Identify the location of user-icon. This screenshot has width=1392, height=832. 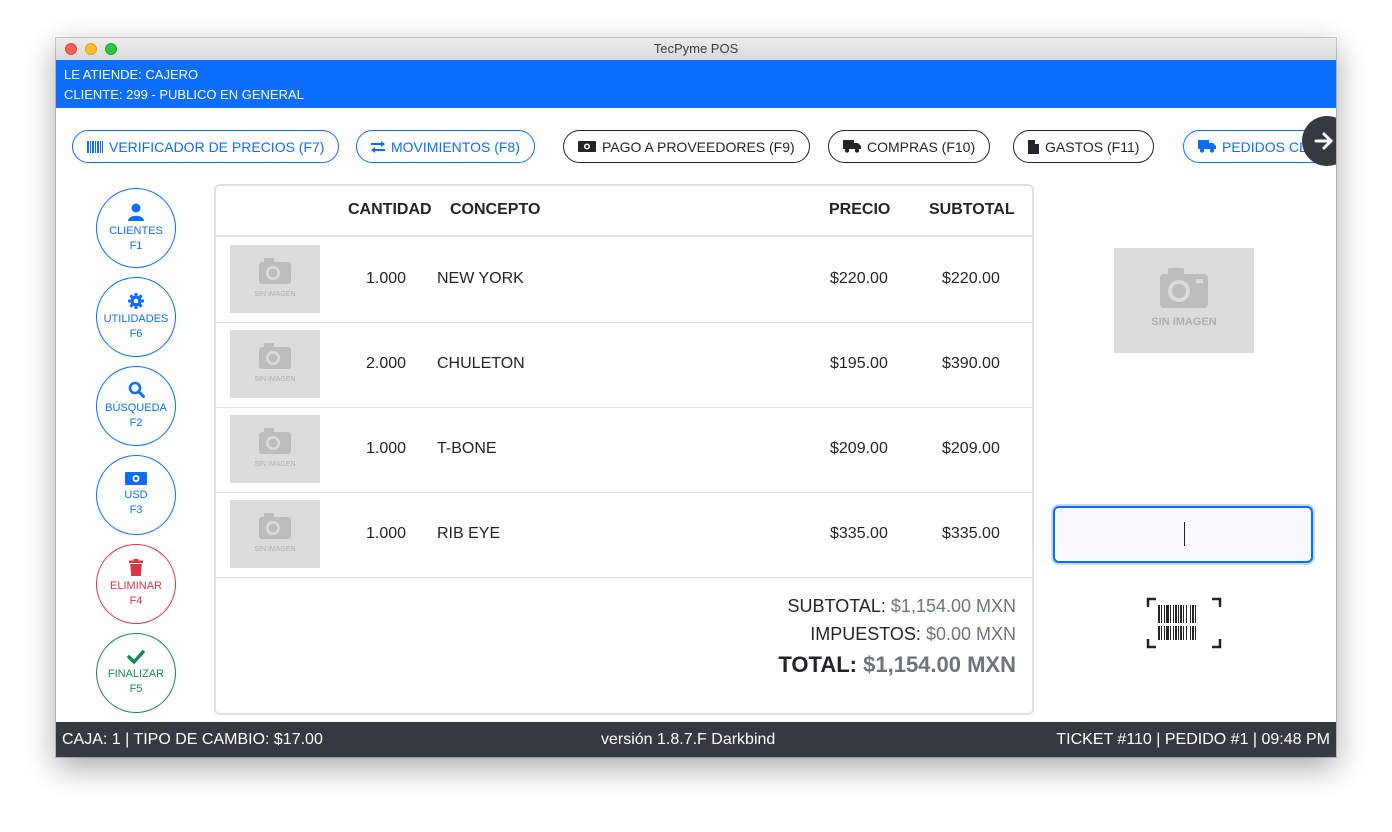
(136, 212).